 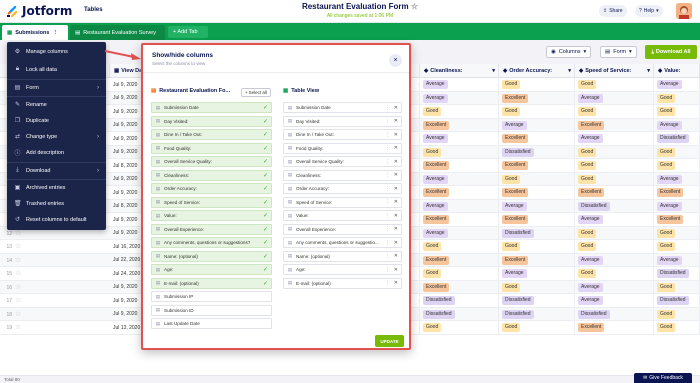 What do you see at coordinates (342, 148) in the screenshot?
I see `table-view-item: ▤ Food Quality: ⋮ ✕` at bounding box center [342, 148].